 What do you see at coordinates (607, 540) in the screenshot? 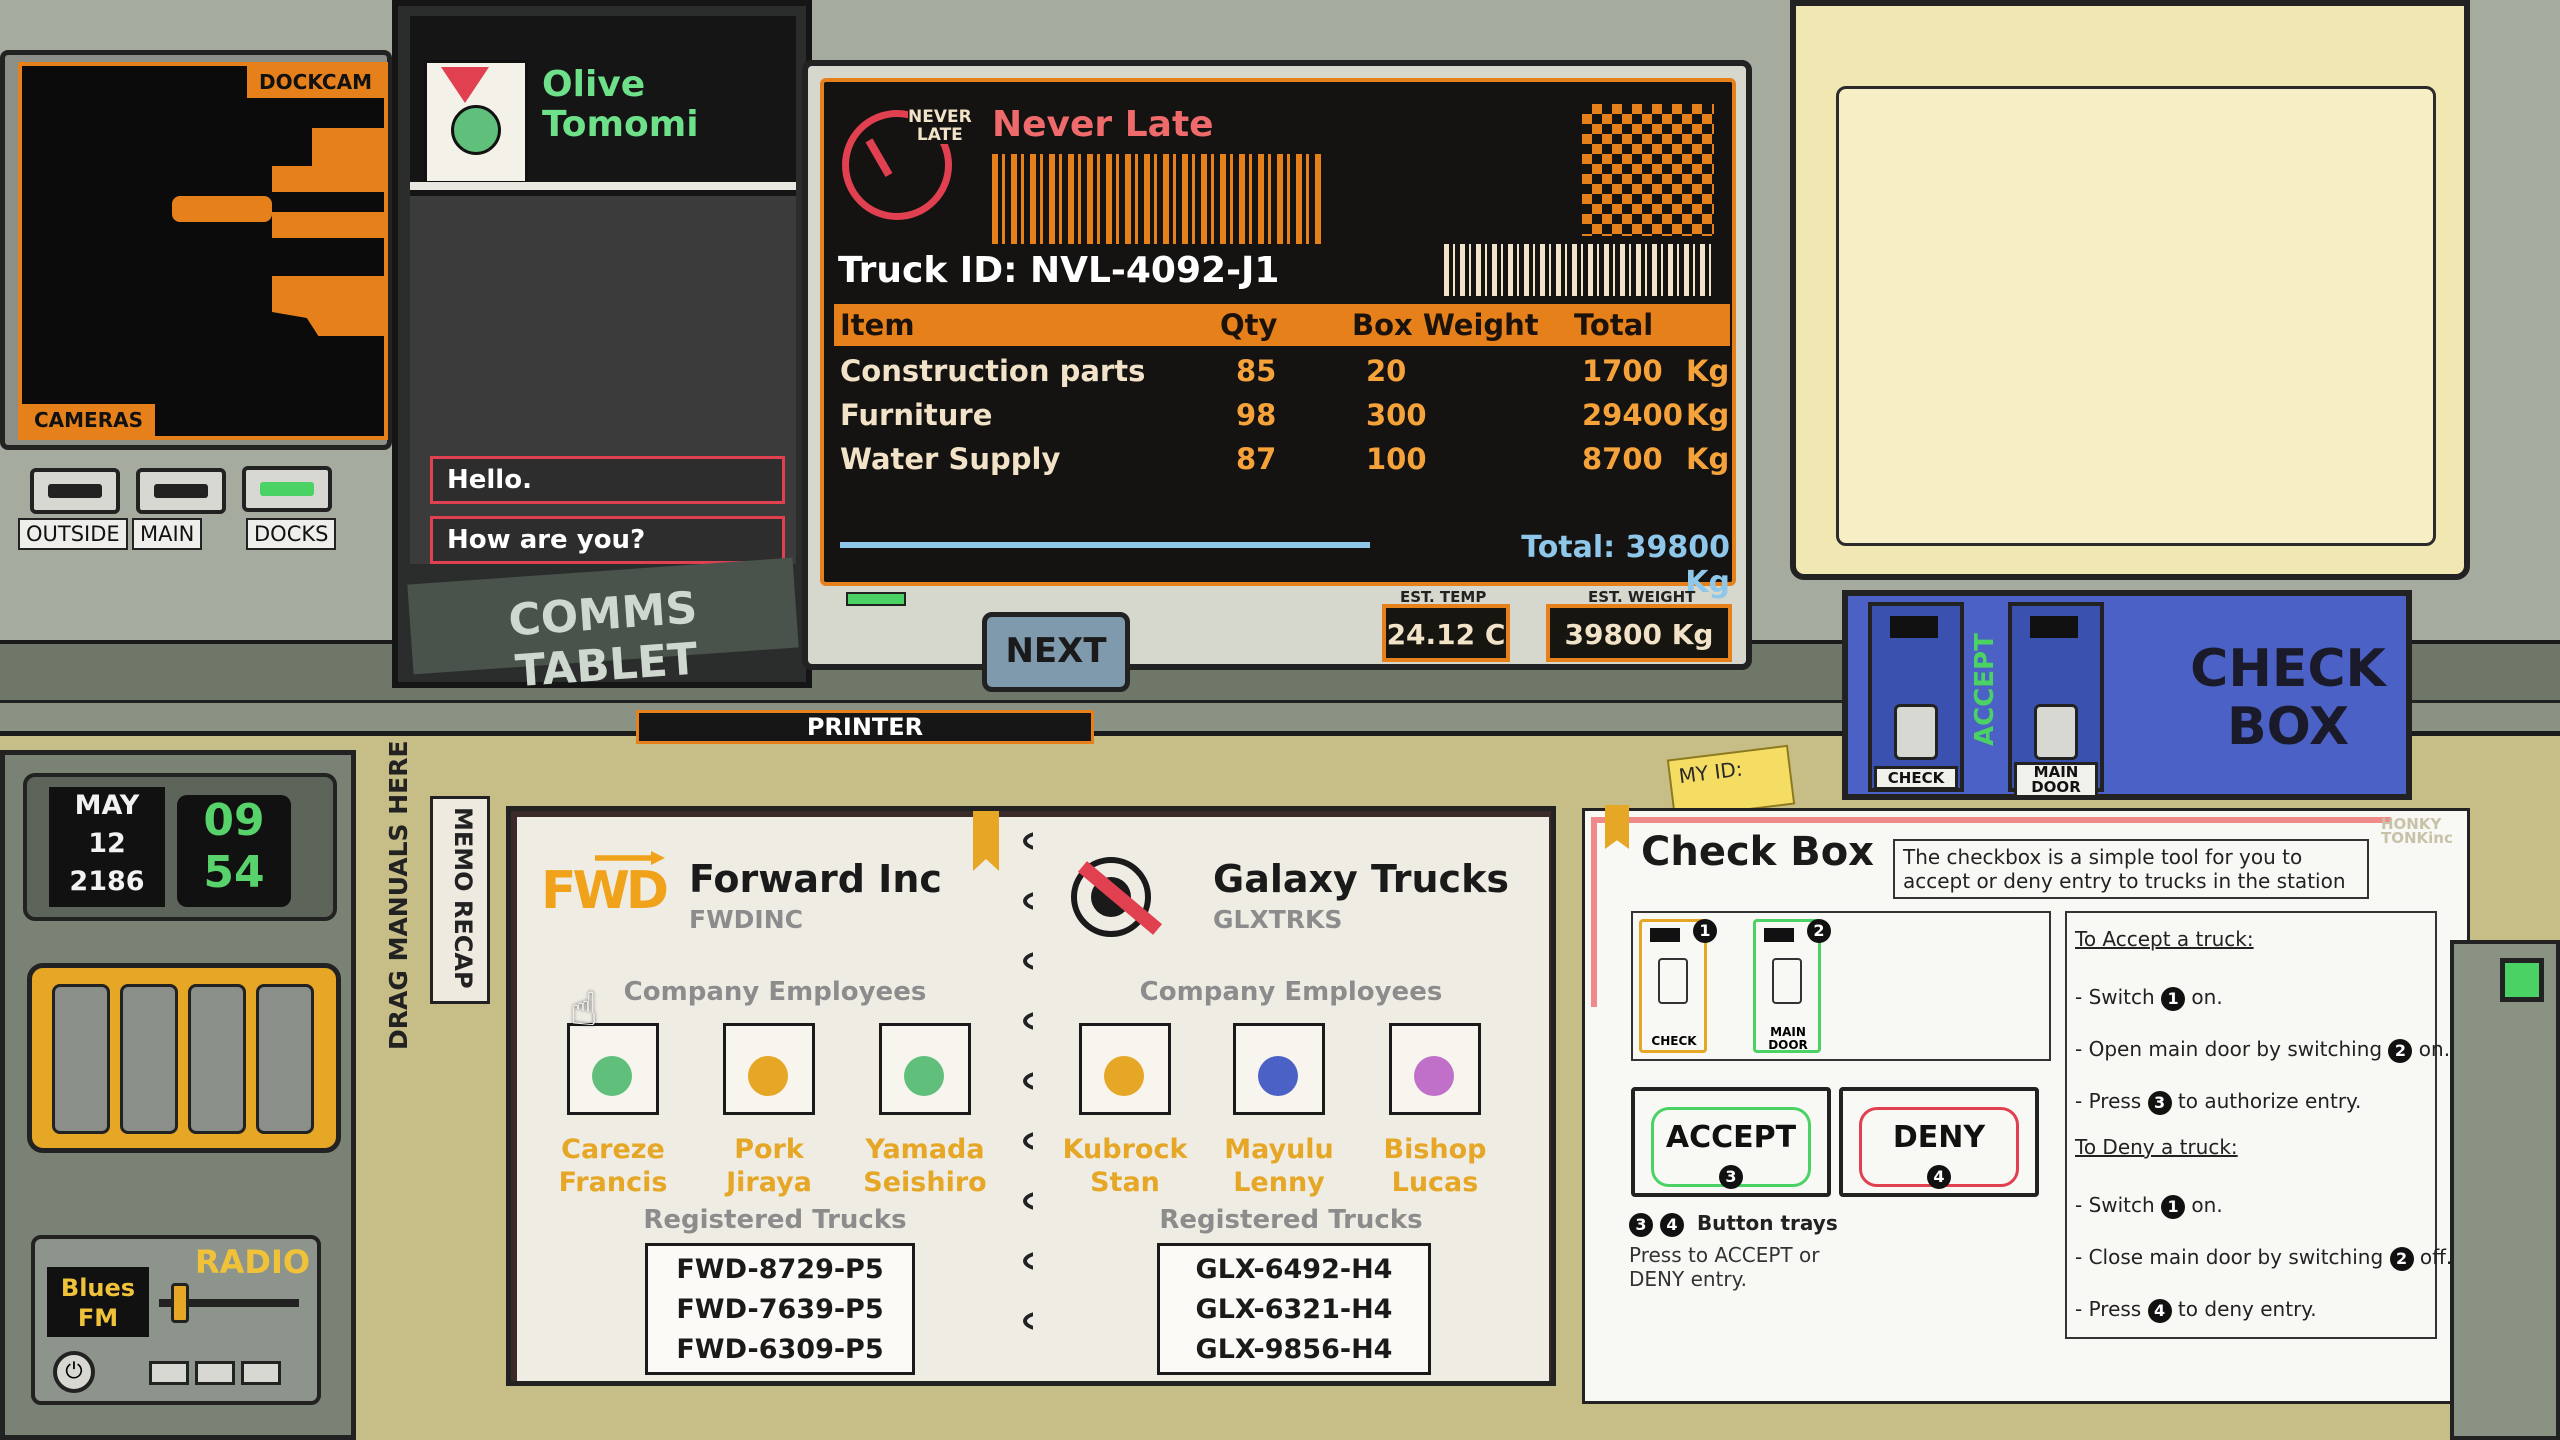
I see `message-bubble: How are you?` at bounding box center [607, 540].